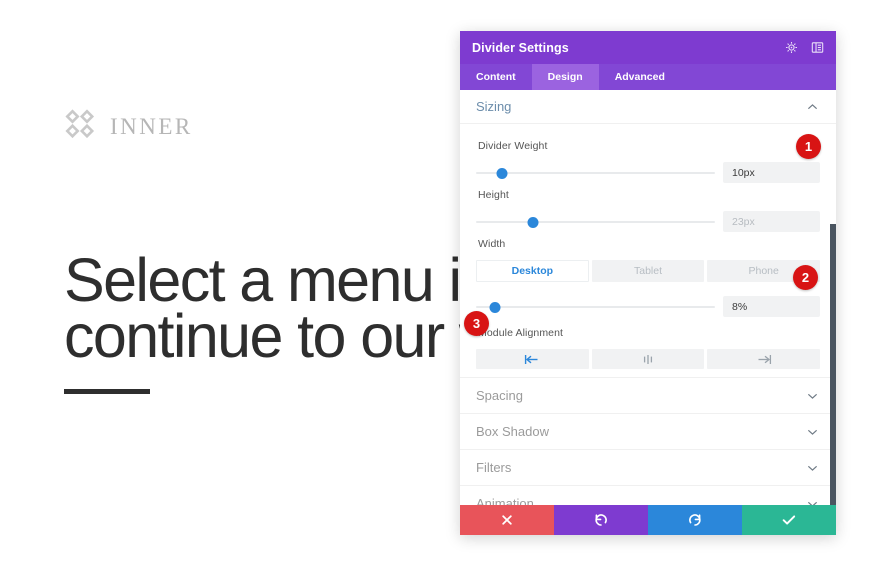 The height and width of the screenshot is (577, 880). Describe the element at coordinates (640, 77) in the screenshot. I see `tab-advanced: Advanced` at that location.